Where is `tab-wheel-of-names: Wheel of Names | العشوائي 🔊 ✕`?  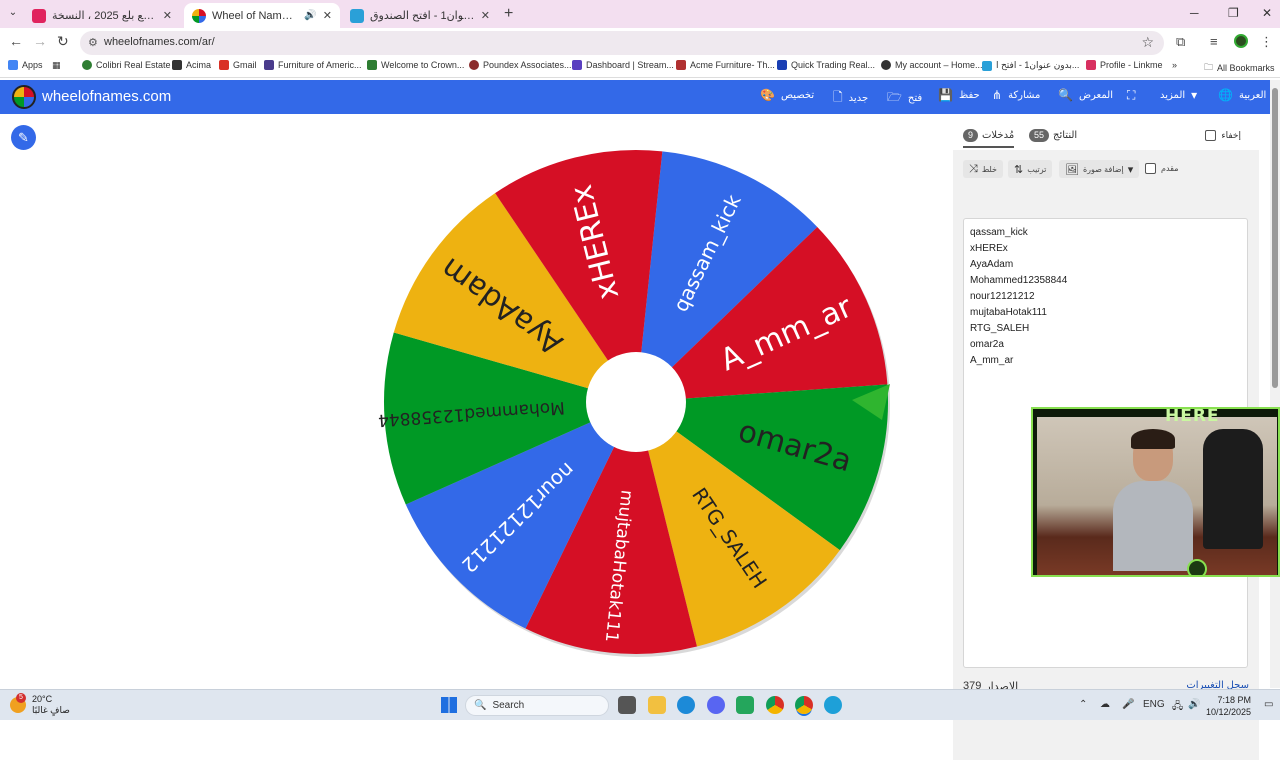
tab-wheel-of-names: Wheel of Names | العشوائي 🔊 ✕ is located at coordinates (262, 15).